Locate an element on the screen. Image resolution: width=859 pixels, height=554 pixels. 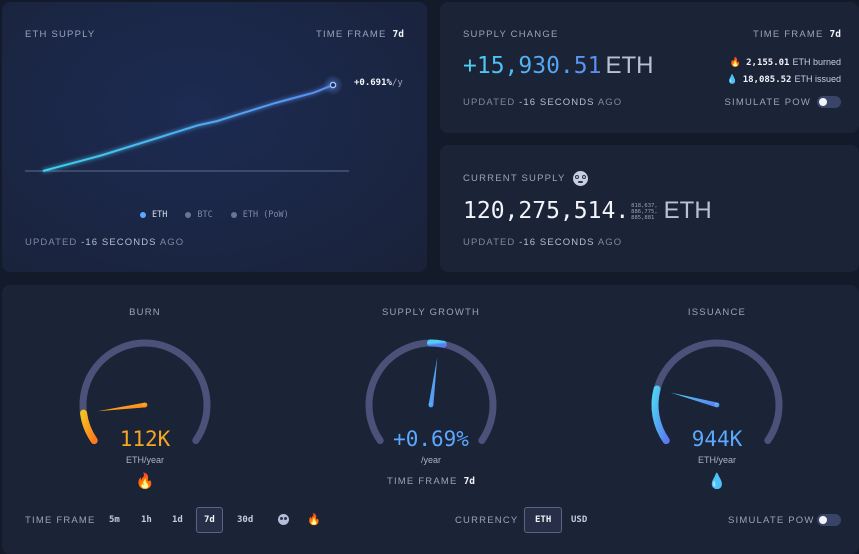
supply-change-time-frame: TIME FRAME 7d is located at coordinates (797, 34).